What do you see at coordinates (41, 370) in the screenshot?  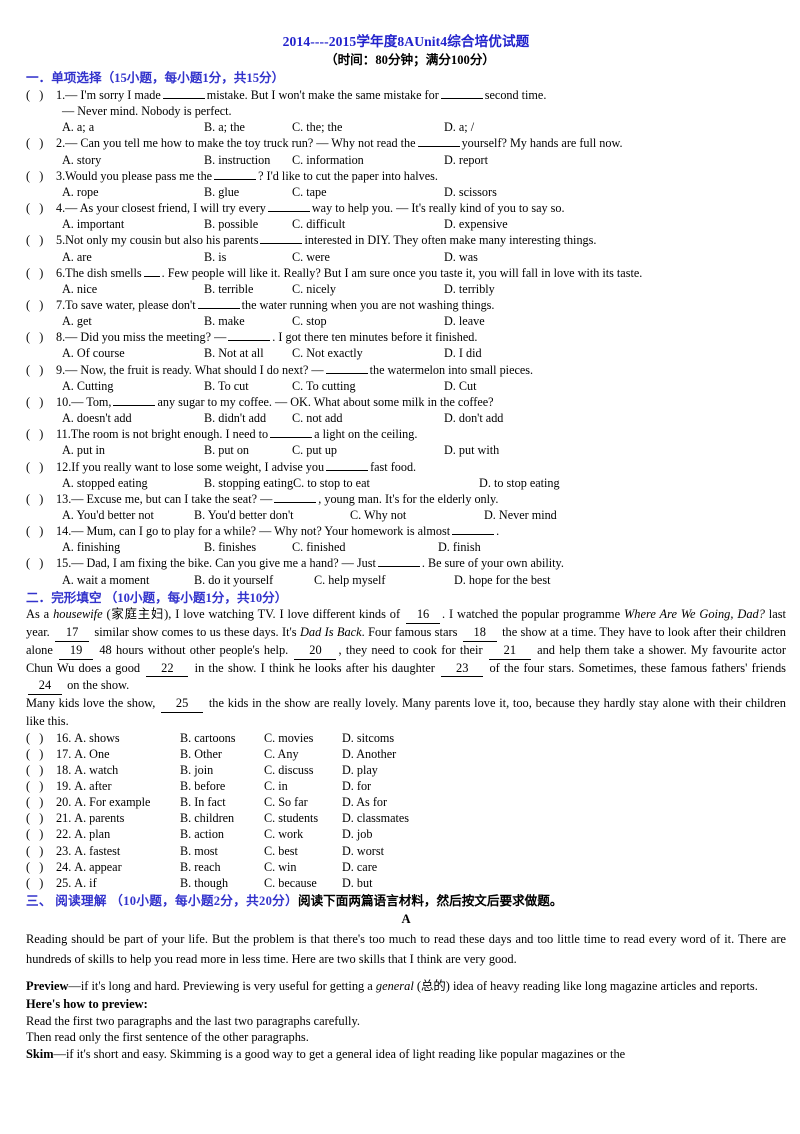 I see `answer-bracket-9: ( )` at bounding box center [41, 370].